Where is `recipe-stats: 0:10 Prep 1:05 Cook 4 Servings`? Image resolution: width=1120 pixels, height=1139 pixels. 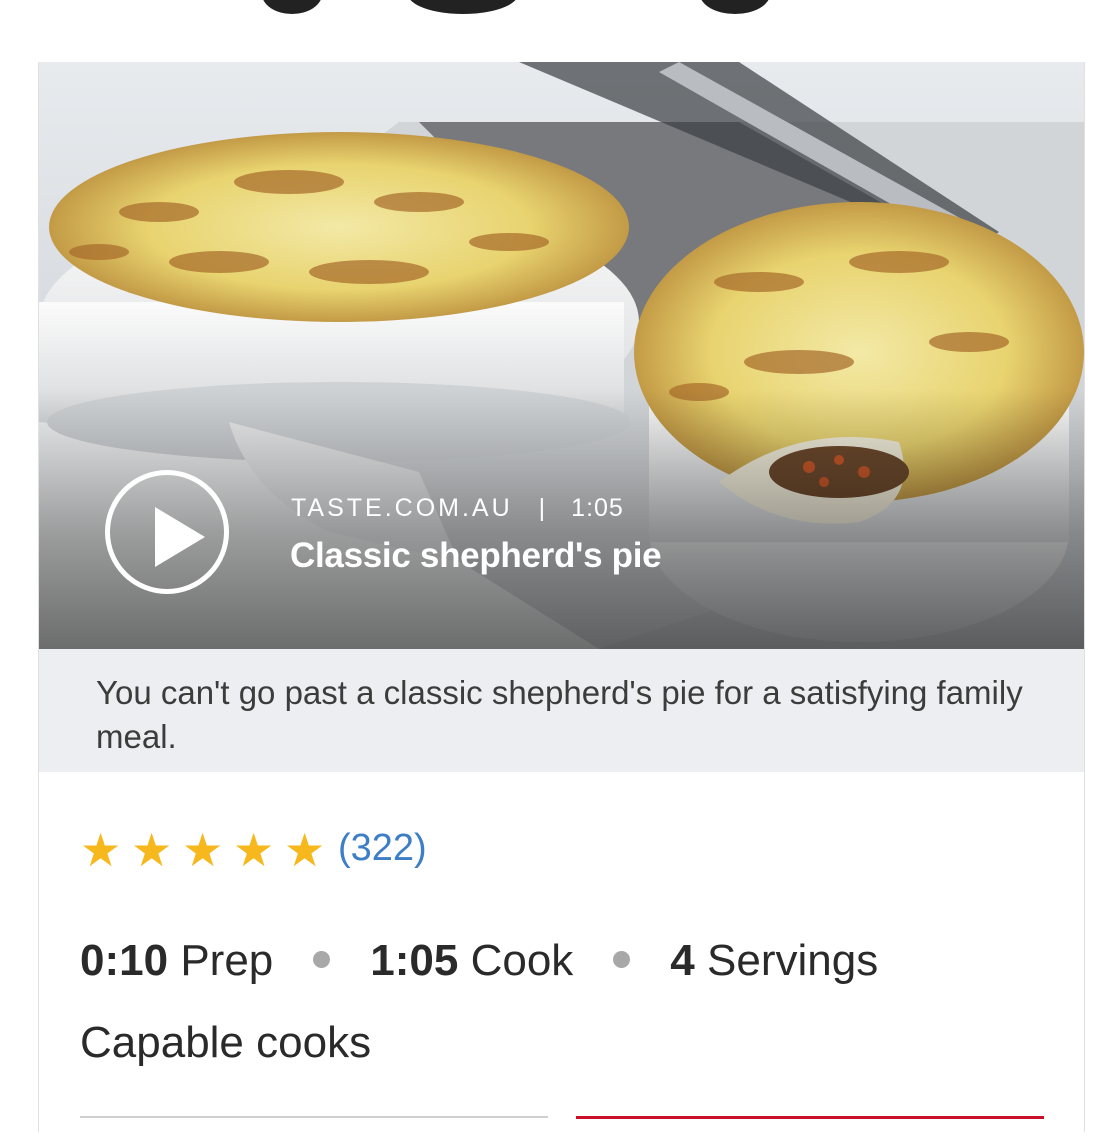 recipe-stats: 0:10 Prep 1:05 Cook 4 Servings is located at coordinates (479, 961).